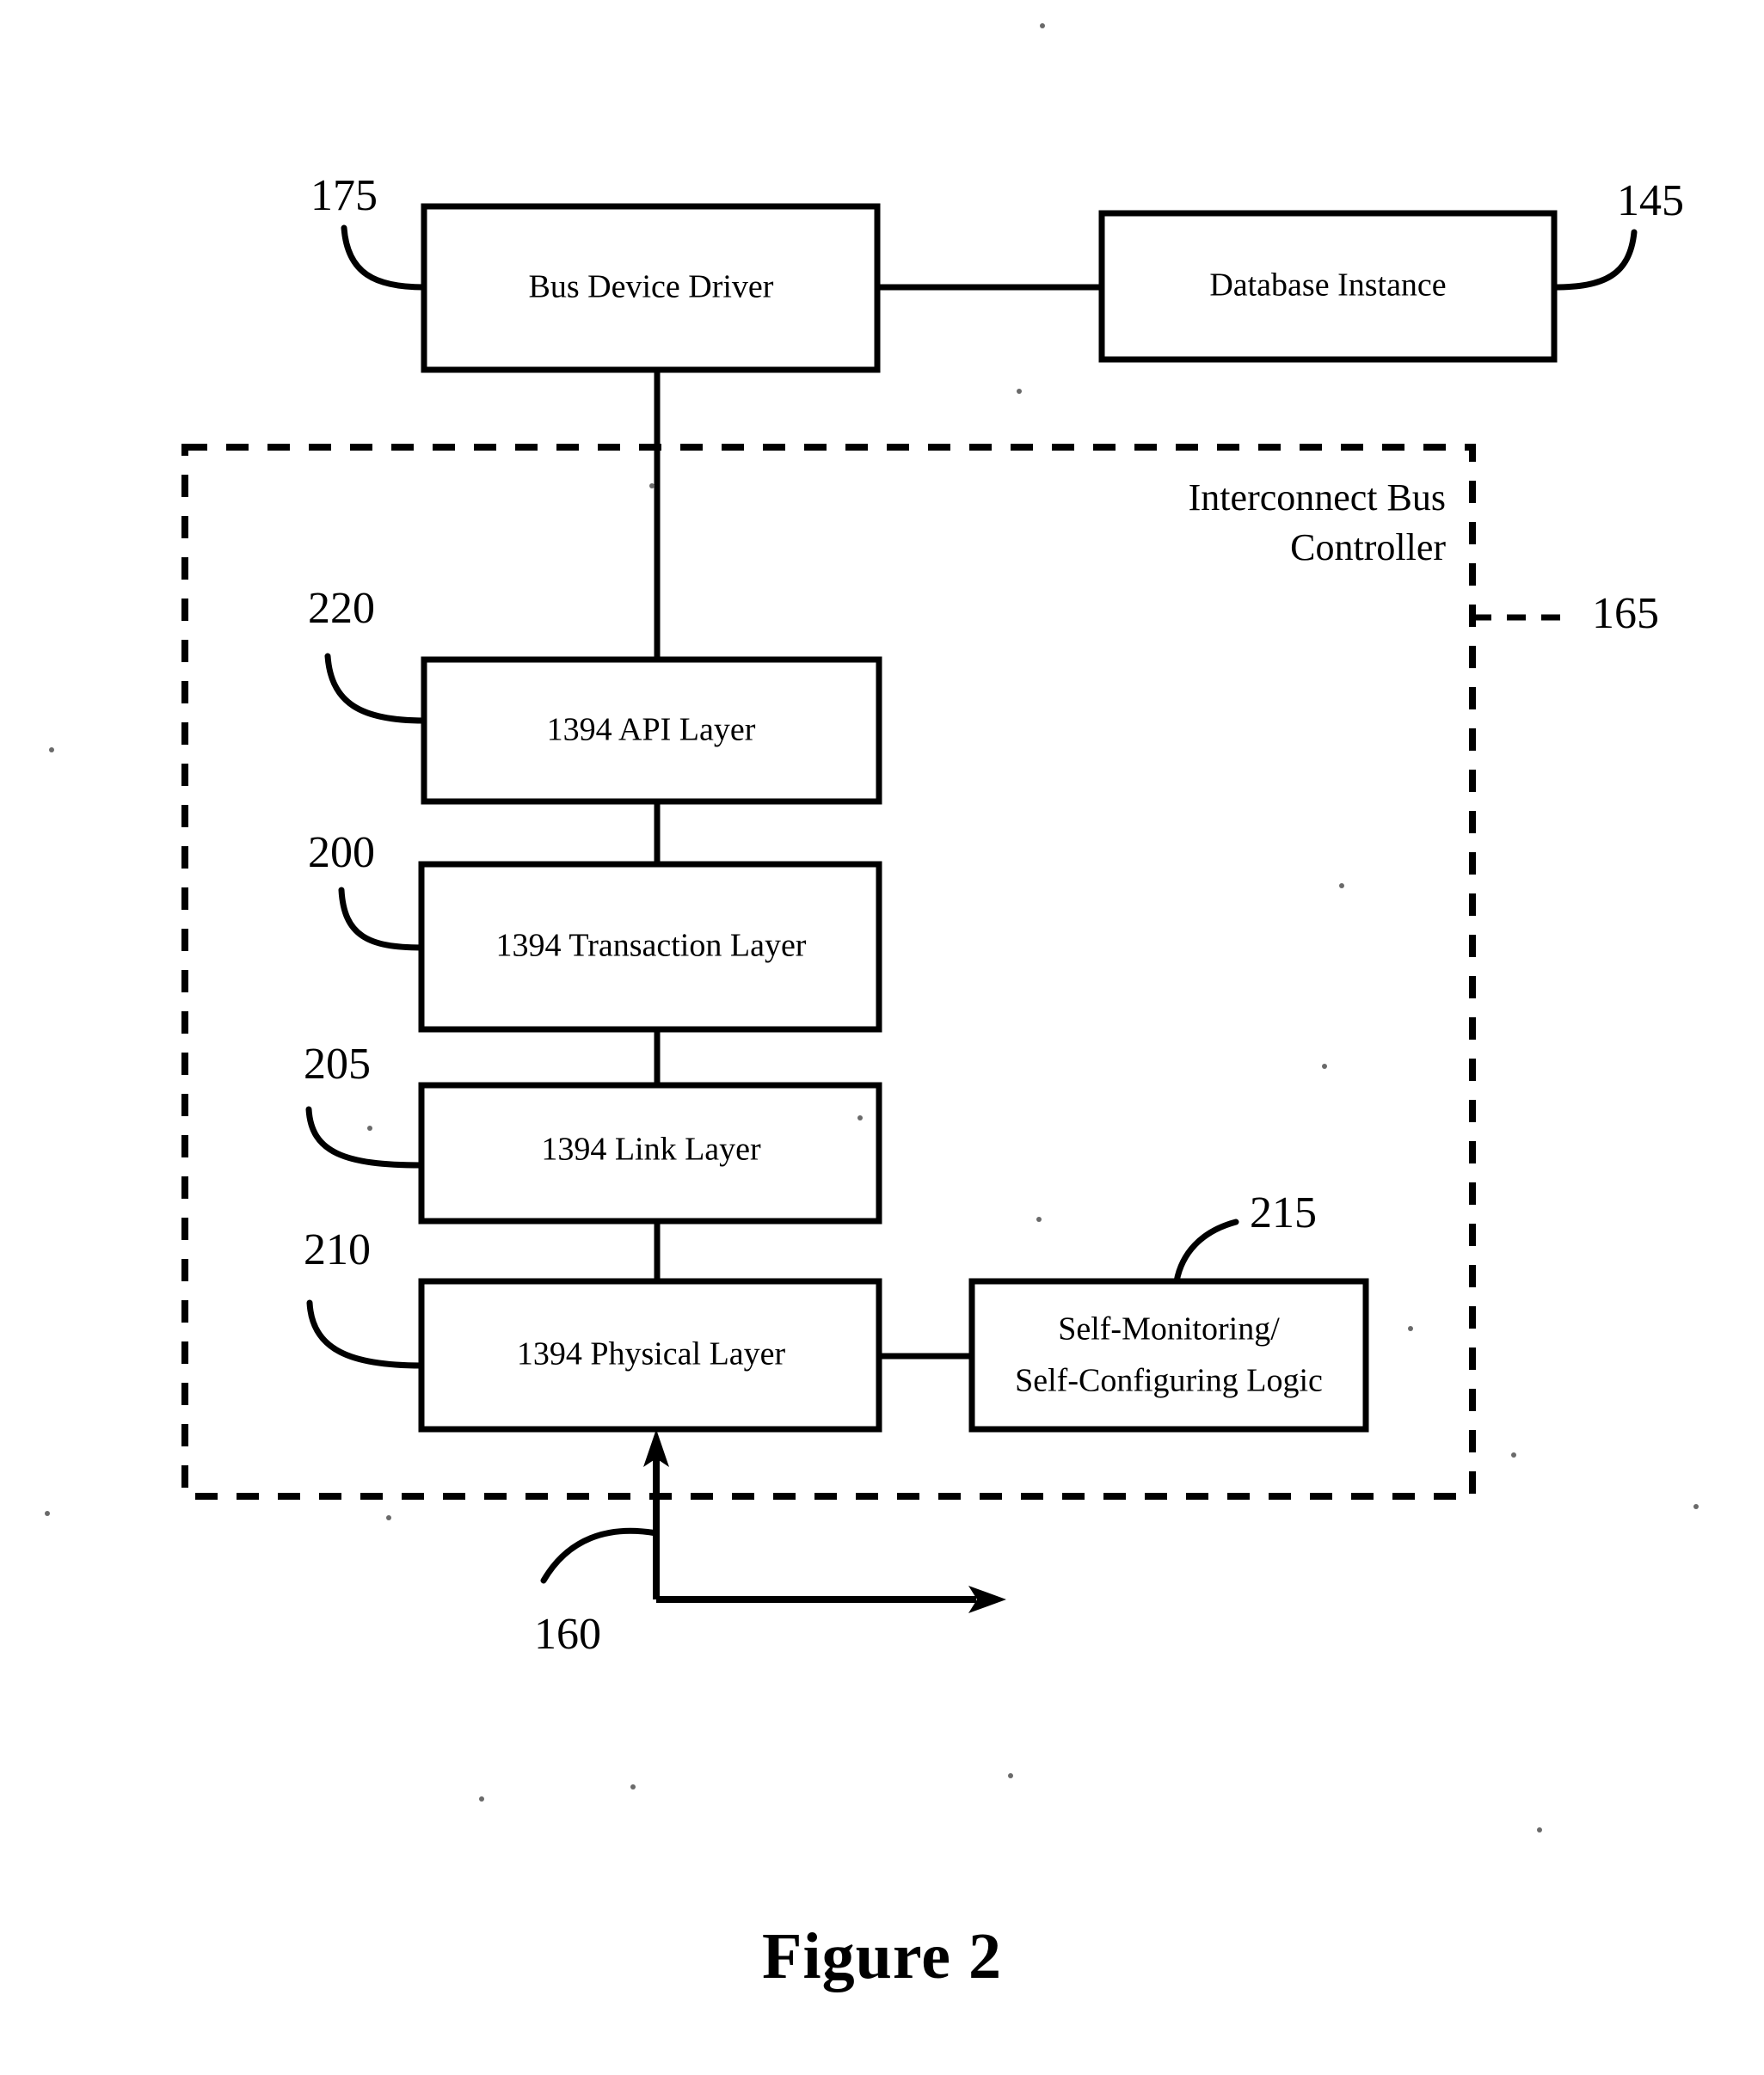  Describe the element at coordinates (1327, 285) in the screenshot. I see `label-database-instance: Database Instance` at that location.